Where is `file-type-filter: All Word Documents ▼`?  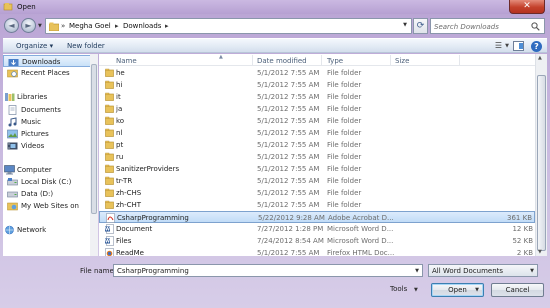
file-type-filter: All Word Documents ▼ is located at coordinates (483, 270).